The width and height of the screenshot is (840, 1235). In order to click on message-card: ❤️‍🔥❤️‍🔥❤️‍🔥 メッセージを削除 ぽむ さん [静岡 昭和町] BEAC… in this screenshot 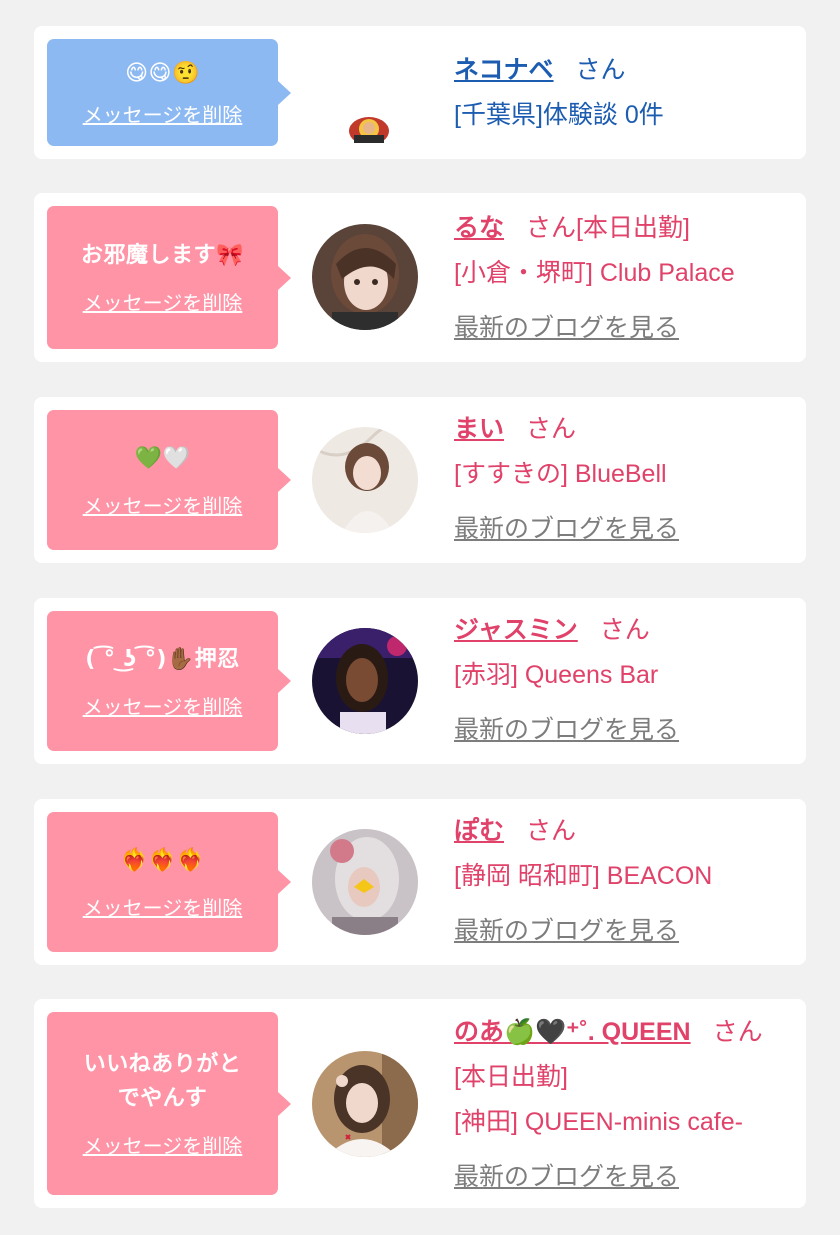, I will do `click(420, 882)`.